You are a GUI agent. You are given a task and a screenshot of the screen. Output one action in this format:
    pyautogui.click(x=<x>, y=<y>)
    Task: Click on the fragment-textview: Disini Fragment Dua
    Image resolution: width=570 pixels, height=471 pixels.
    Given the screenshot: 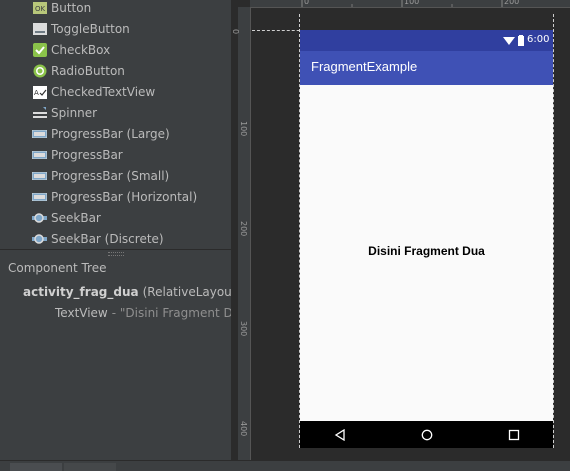 What is the action you would take?
    pyautogui.click(x=426, y=251)
    